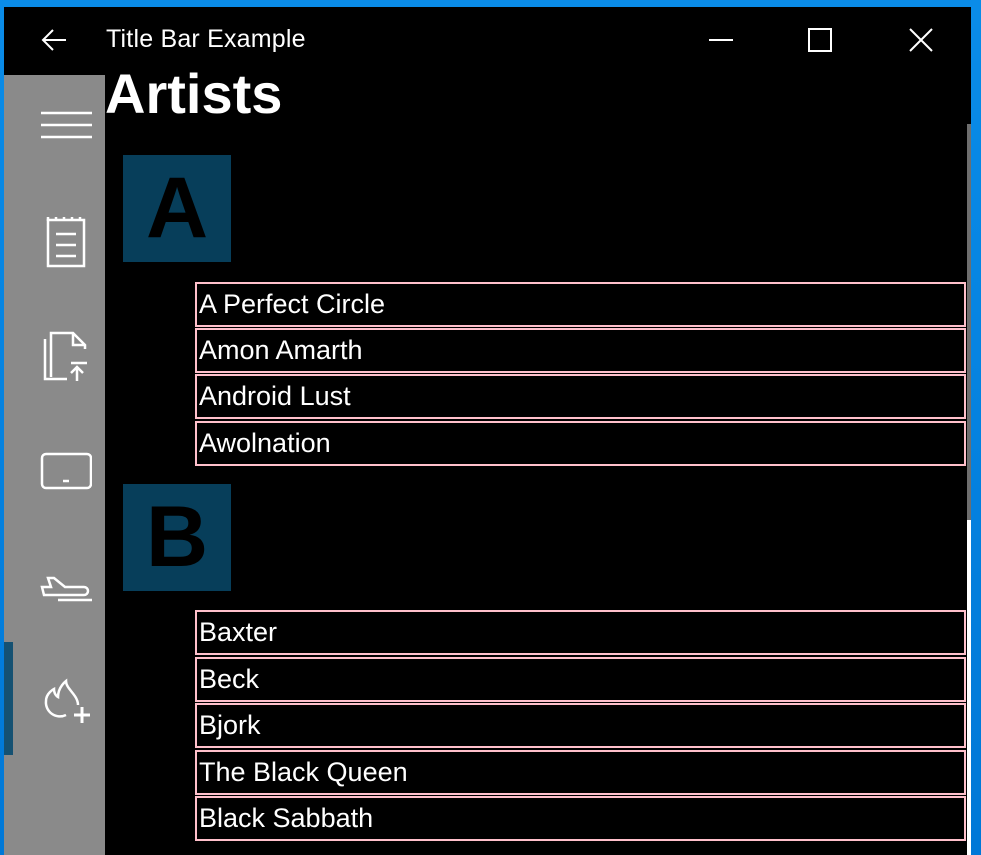  I want to click on notepad-icon, so click(66, 242).